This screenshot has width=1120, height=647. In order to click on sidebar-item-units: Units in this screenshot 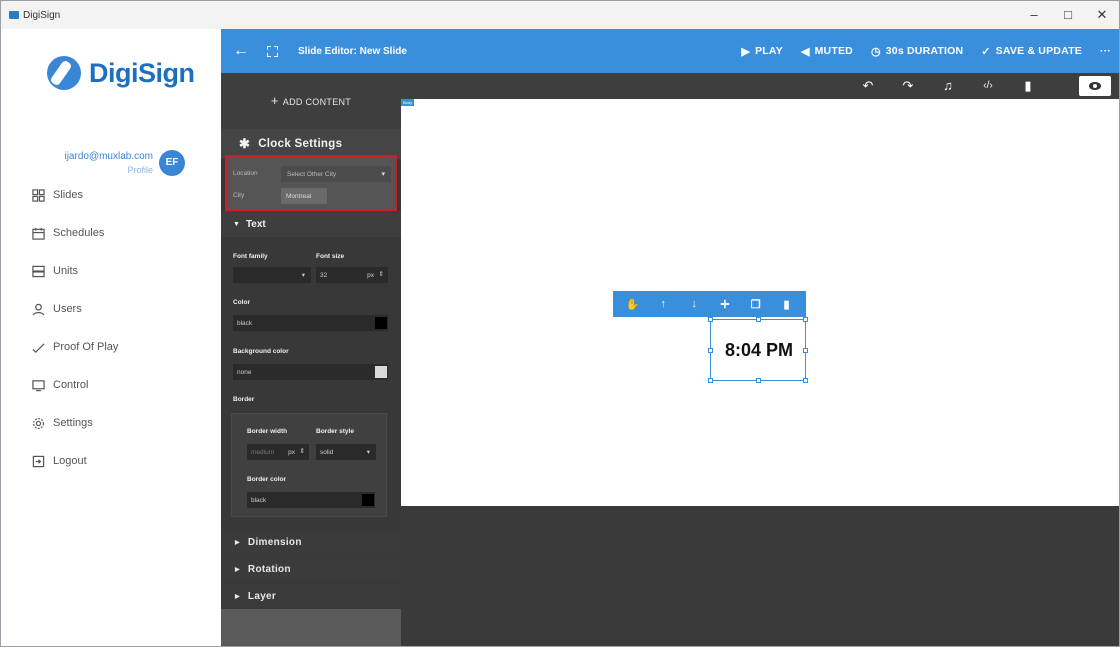, I will do `click(74, 271)`.